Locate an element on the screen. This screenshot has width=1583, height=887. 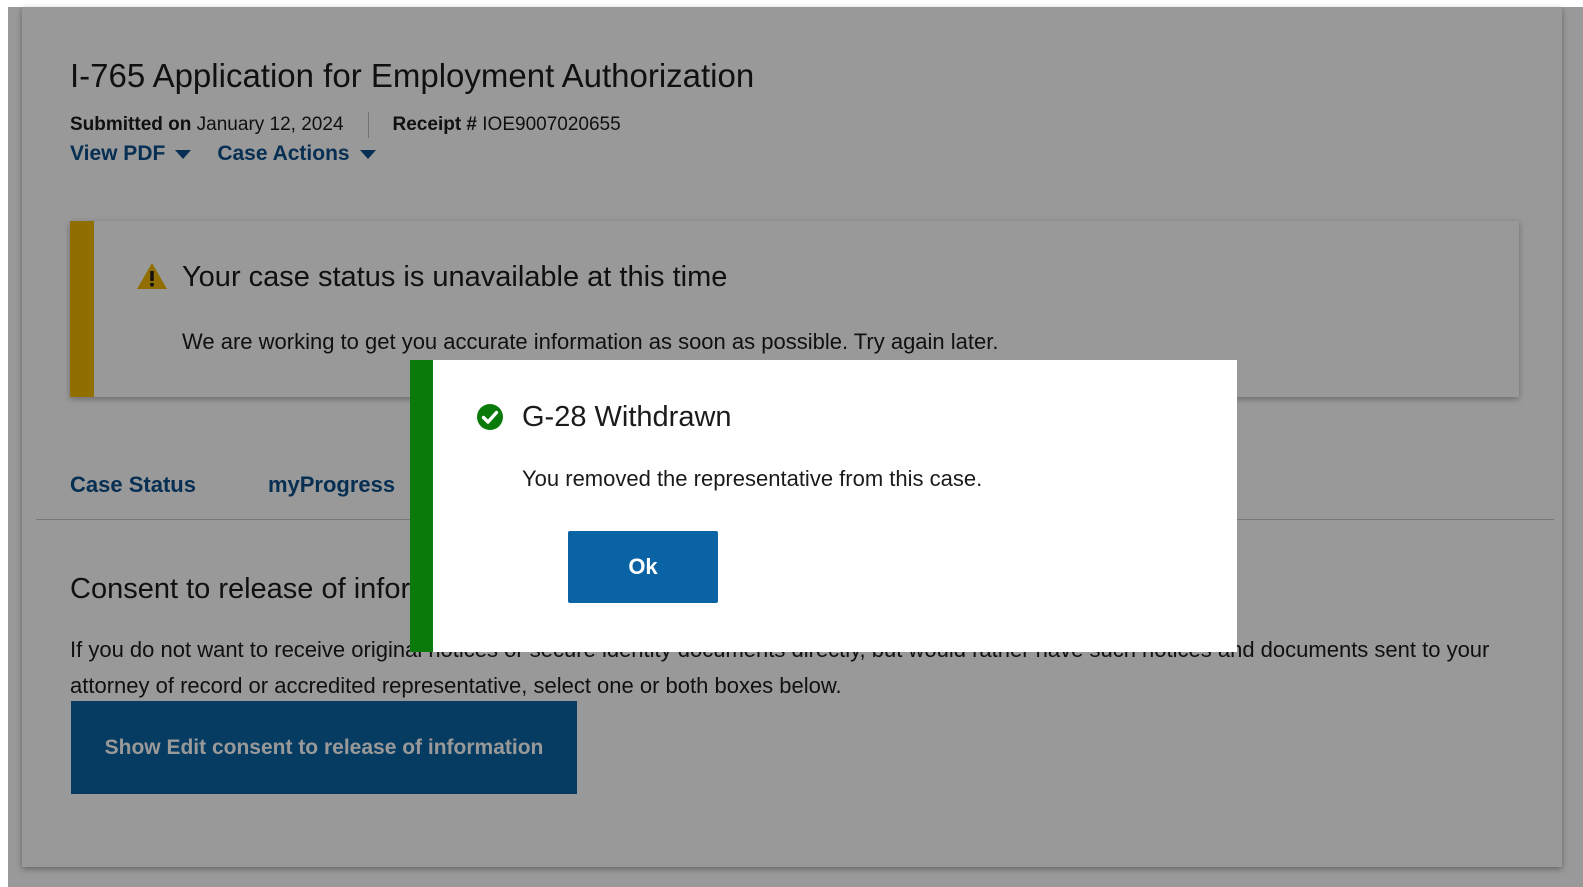
ok-button: Ok is located at coordinates (643, 567).